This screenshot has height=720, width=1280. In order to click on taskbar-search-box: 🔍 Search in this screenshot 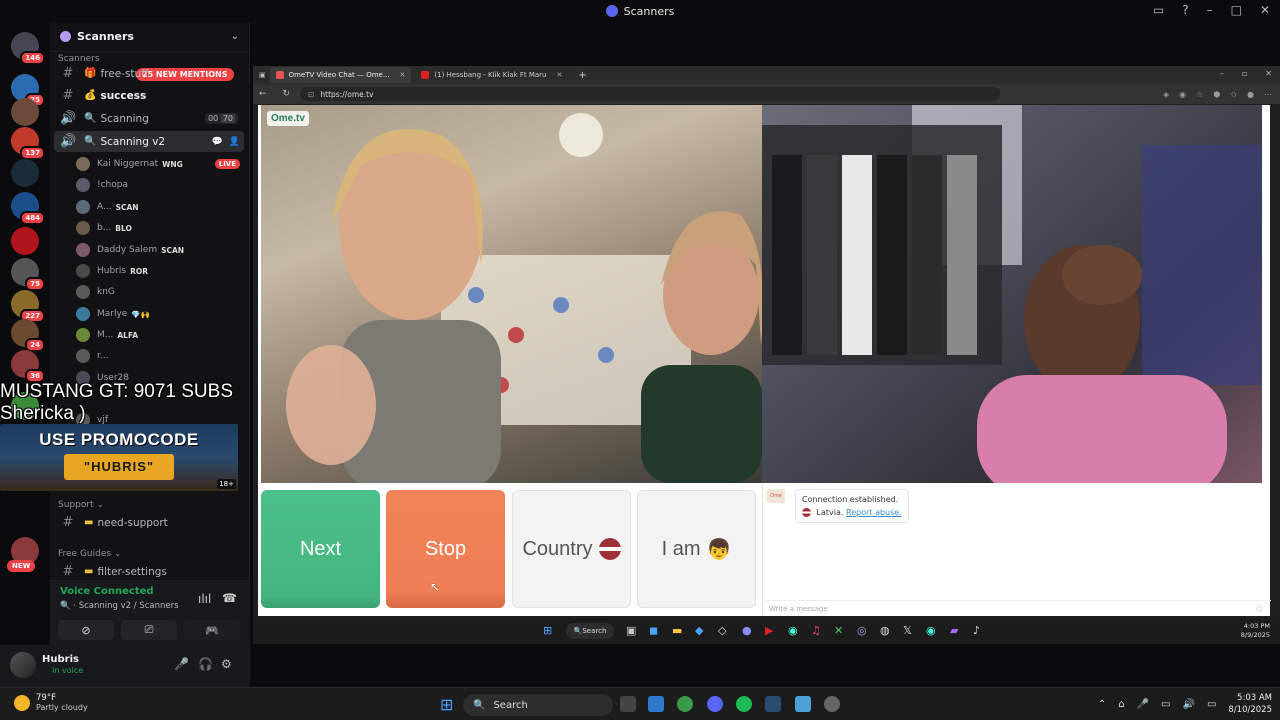, I will do `click(538, 705)`.